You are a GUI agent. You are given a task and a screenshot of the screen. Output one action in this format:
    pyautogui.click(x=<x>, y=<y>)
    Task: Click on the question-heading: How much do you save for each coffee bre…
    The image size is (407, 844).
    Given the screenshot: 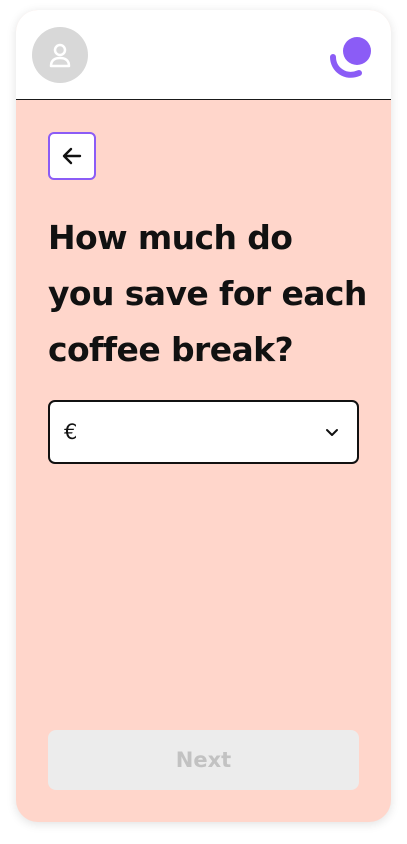 What is the action you would take?
    pyautogui.click(x=207, y=293)
    